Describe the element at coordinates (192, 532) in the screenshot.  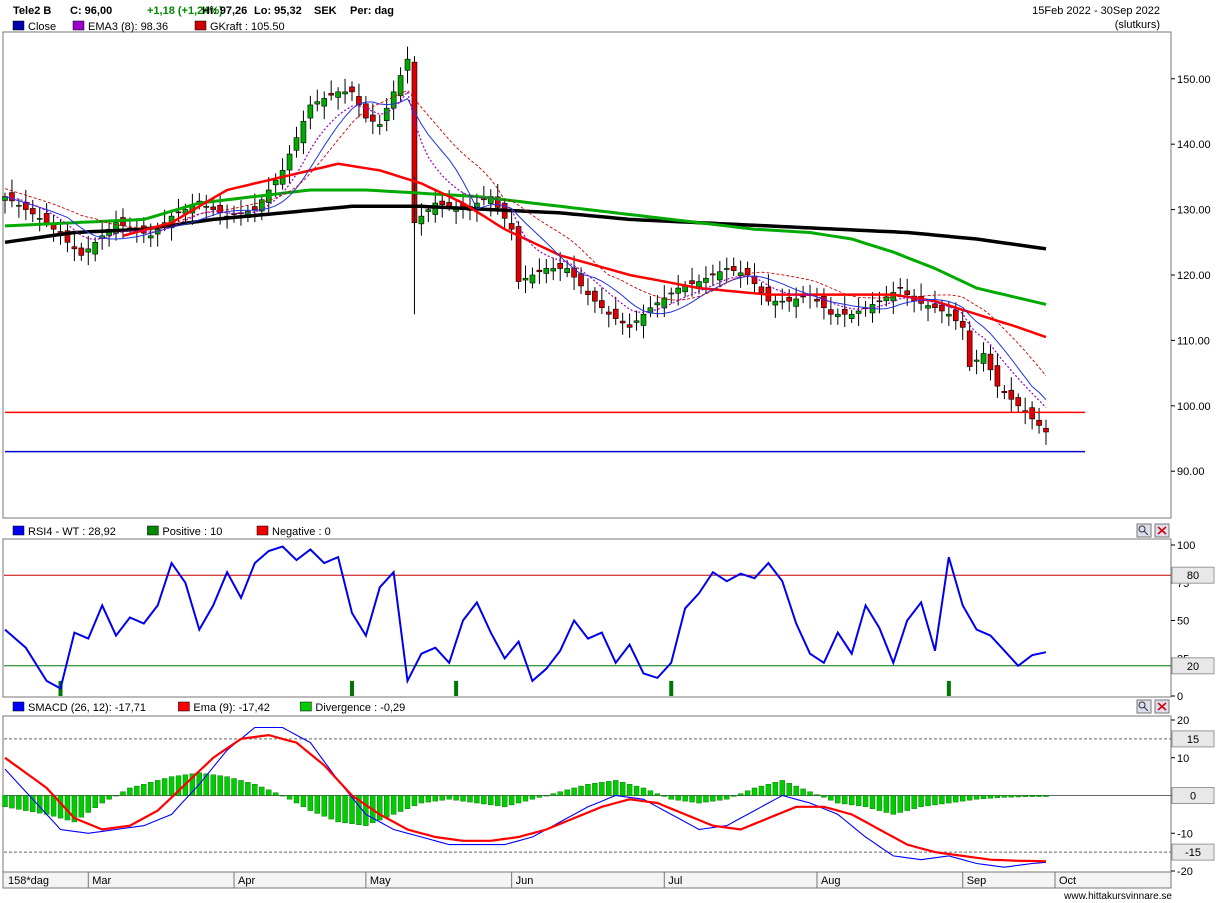
I see `legend-label: Positive : 10` at that location.